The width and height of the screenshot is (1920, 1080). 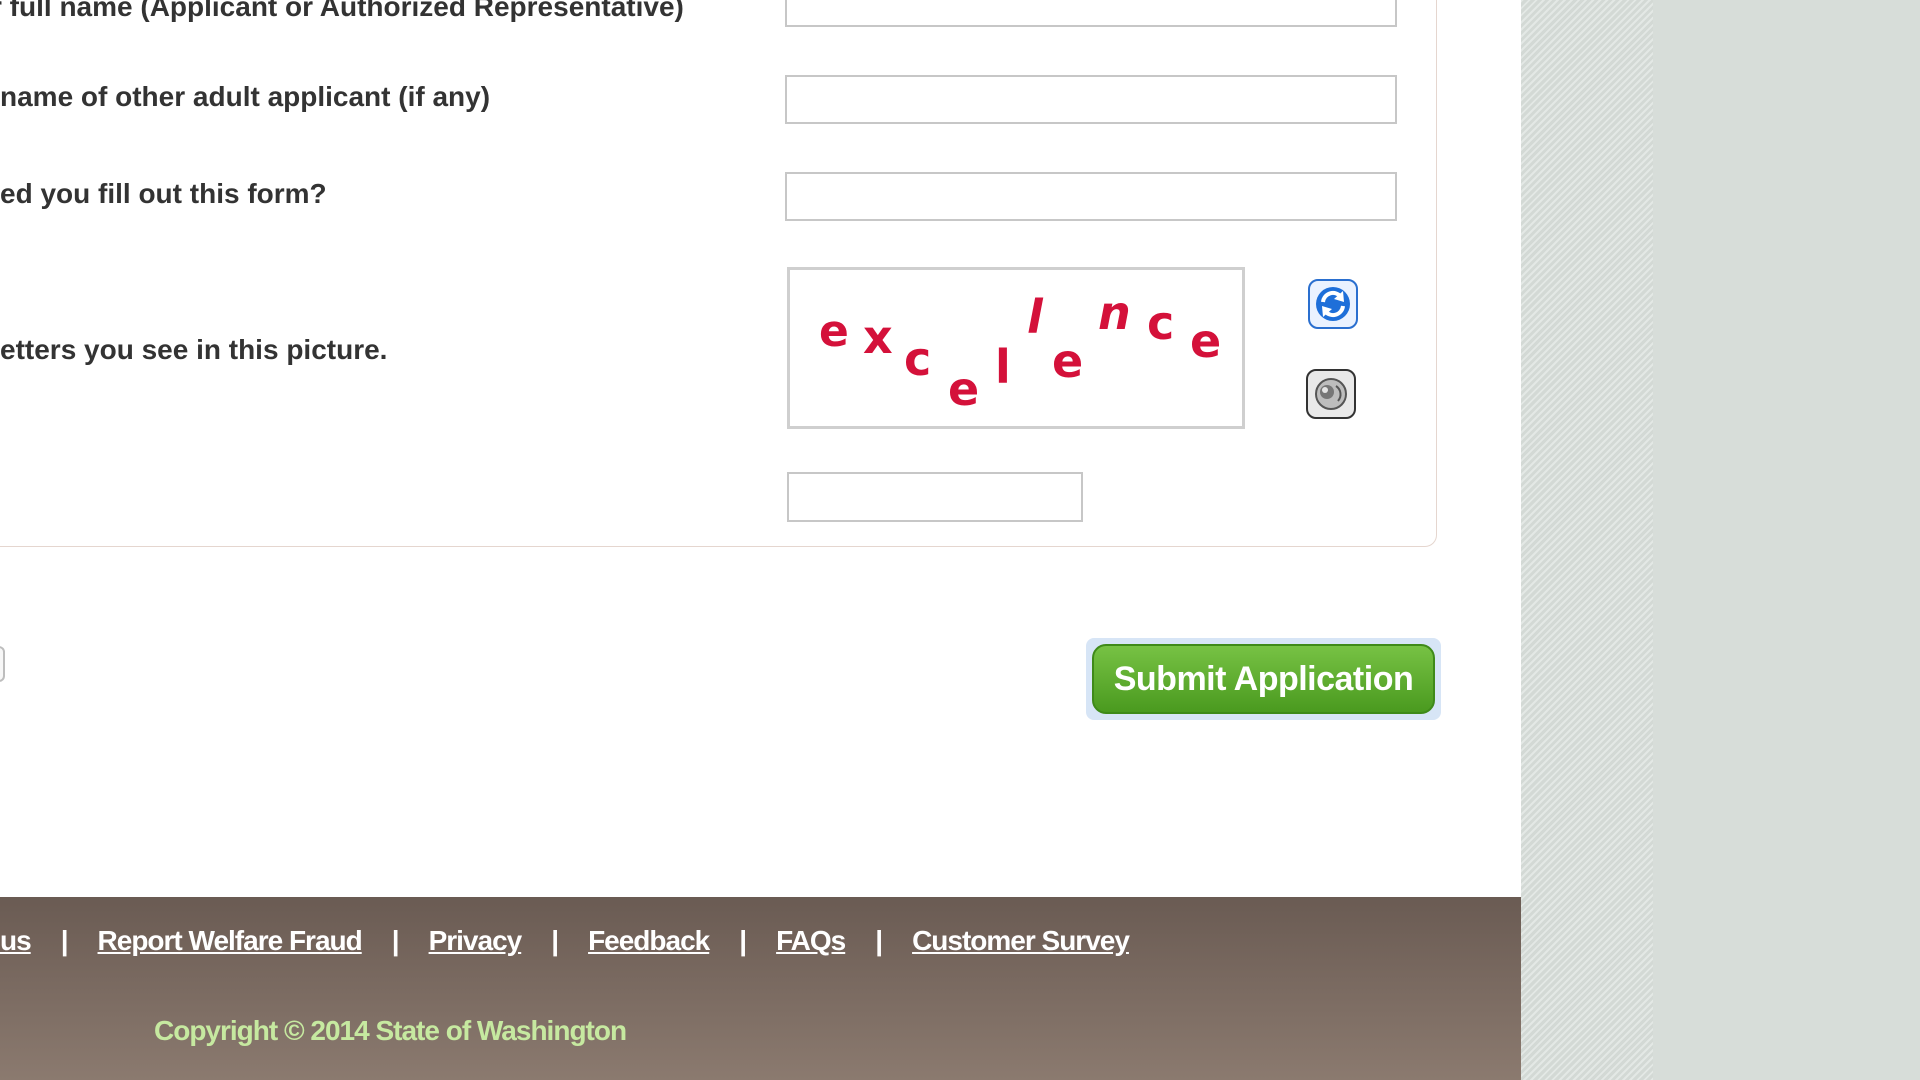 What do you see at coordinates (476, 940) in the screenshot?
I see `footer-link-privacy: Privacy` at bounding box center [476, 940].